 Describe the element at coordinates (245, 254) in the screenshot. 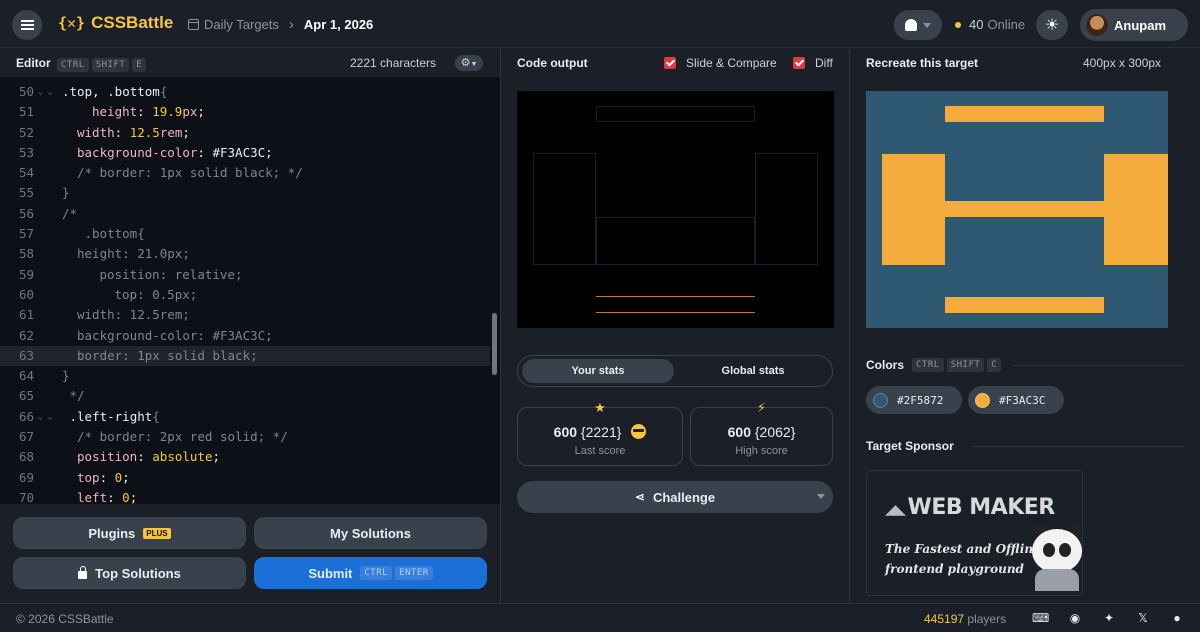

I see `code-line: 58 height: 21.0px;` at that location.